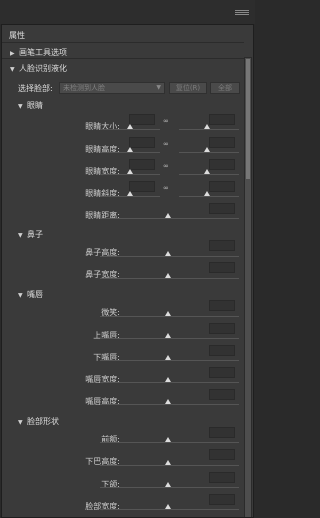  I want to click on eye-size-right-value, so click(222, 119).